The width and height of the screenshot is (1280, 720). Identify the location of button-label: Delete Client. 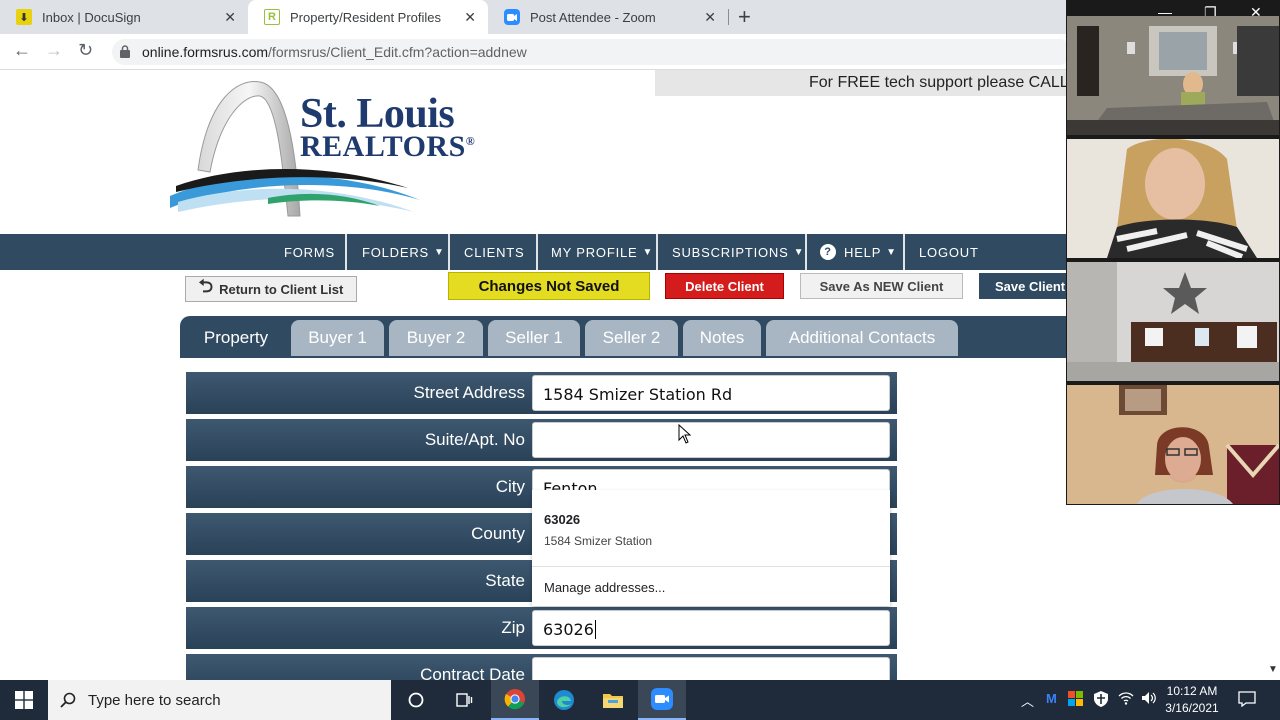
(724, 286).